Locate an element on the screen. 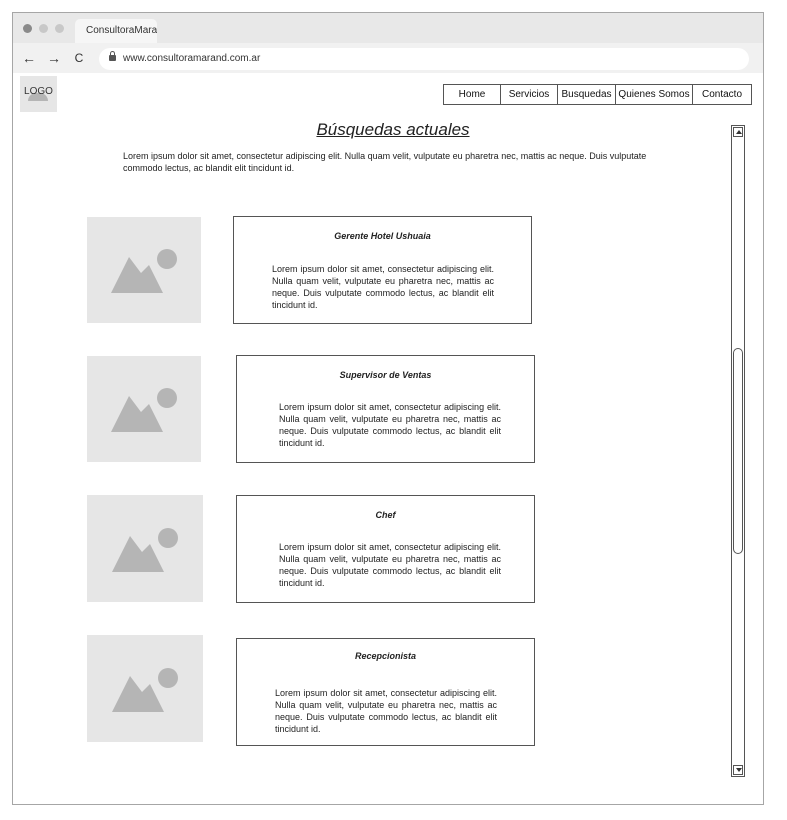 The image size is (787, 820). scrollbar-thumb is located at coordinates (738, 451).